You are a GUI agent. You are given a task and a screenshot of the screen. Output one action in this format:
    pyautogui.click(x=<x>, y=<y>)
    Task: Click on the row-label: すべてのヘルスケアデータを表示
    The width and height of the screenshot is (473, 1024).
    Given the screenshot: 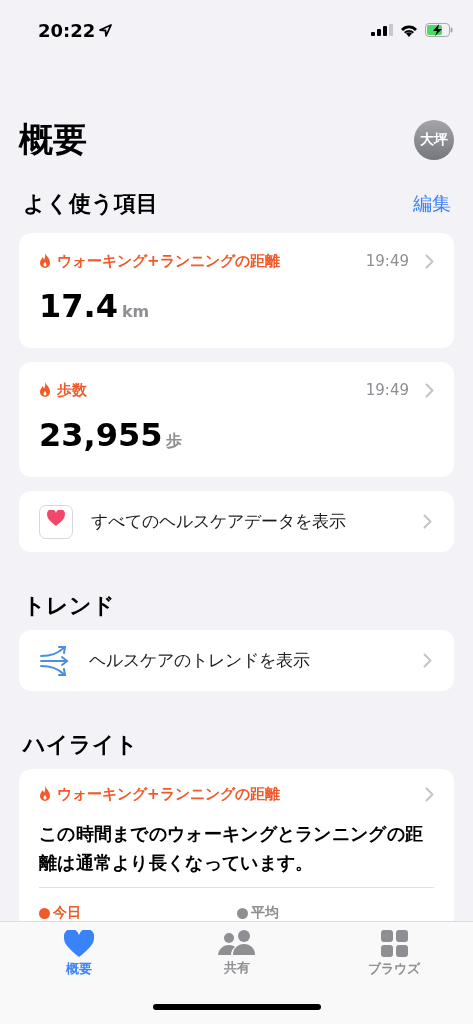 What is the action you would take?
    pyautogui.click(x=219, y=521)
    